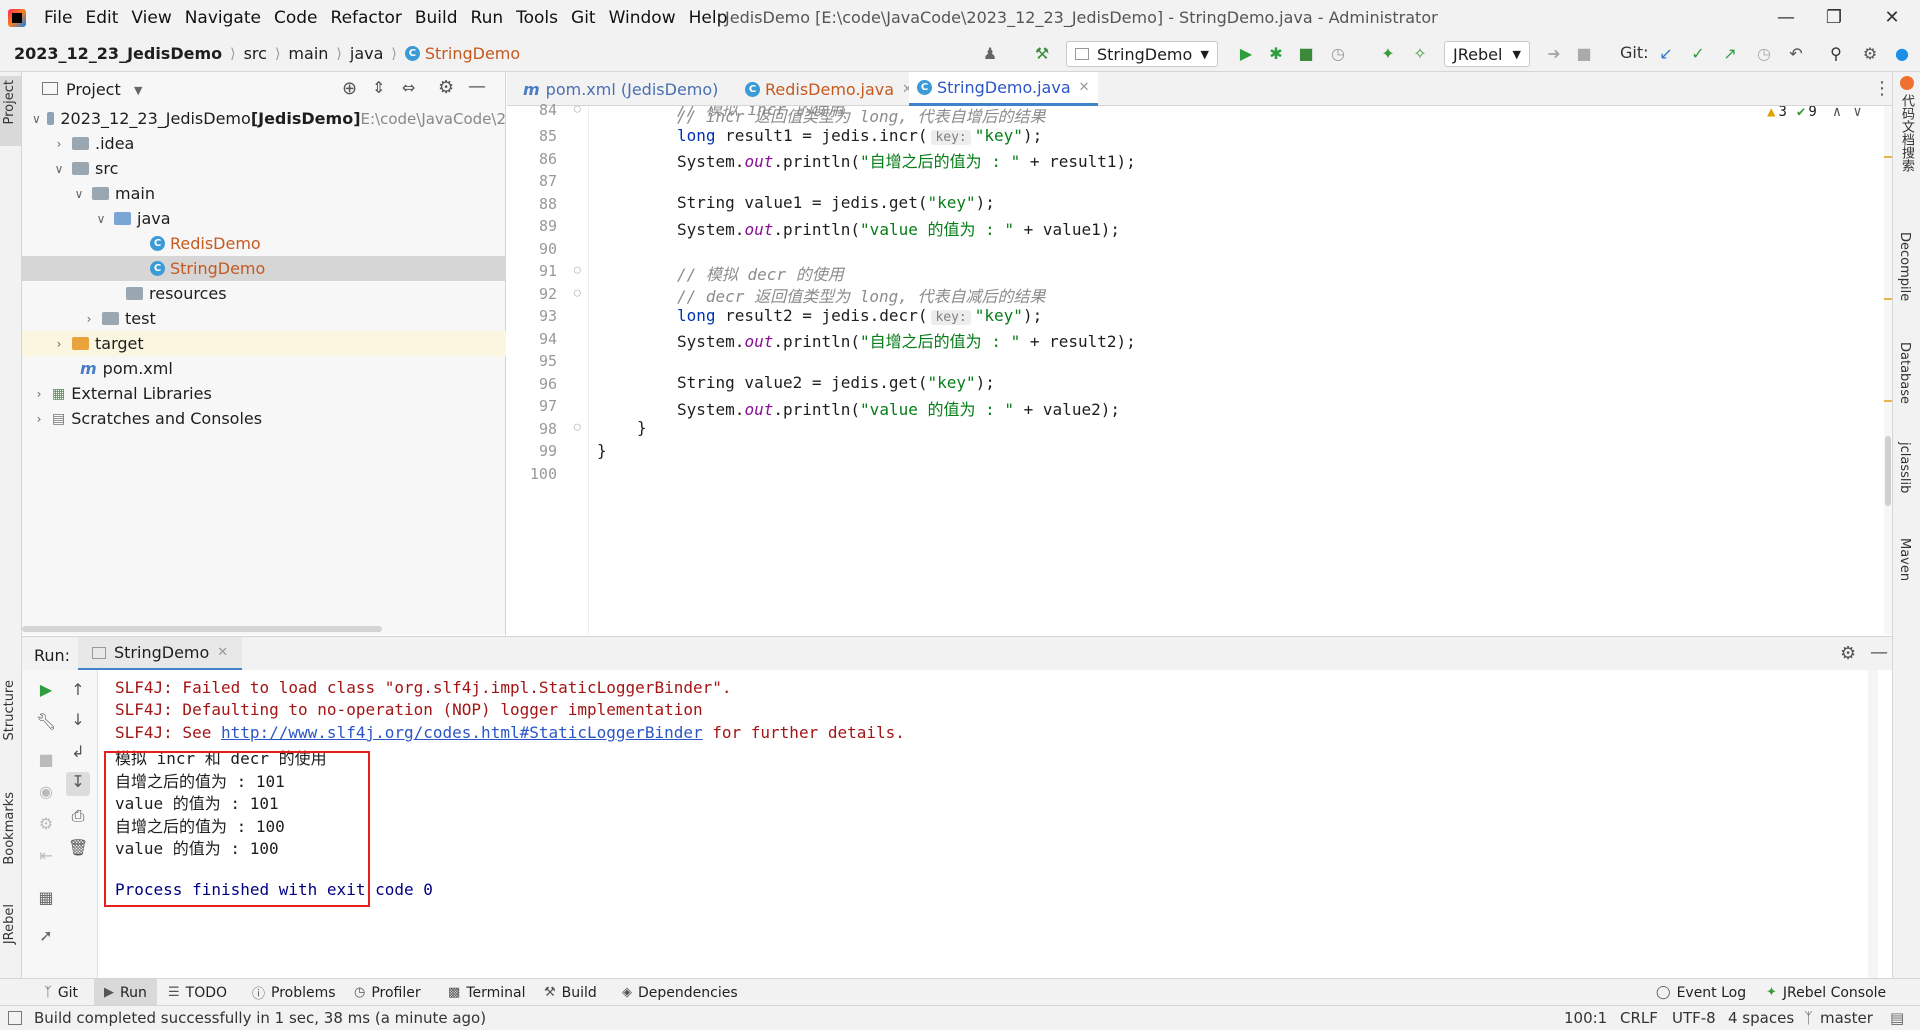 The height and width of the screenshot is (1030, 1920). Describe the element at coordinates (1892, 18) in the screenshot. I see `close-window-button: ✕` at that location.